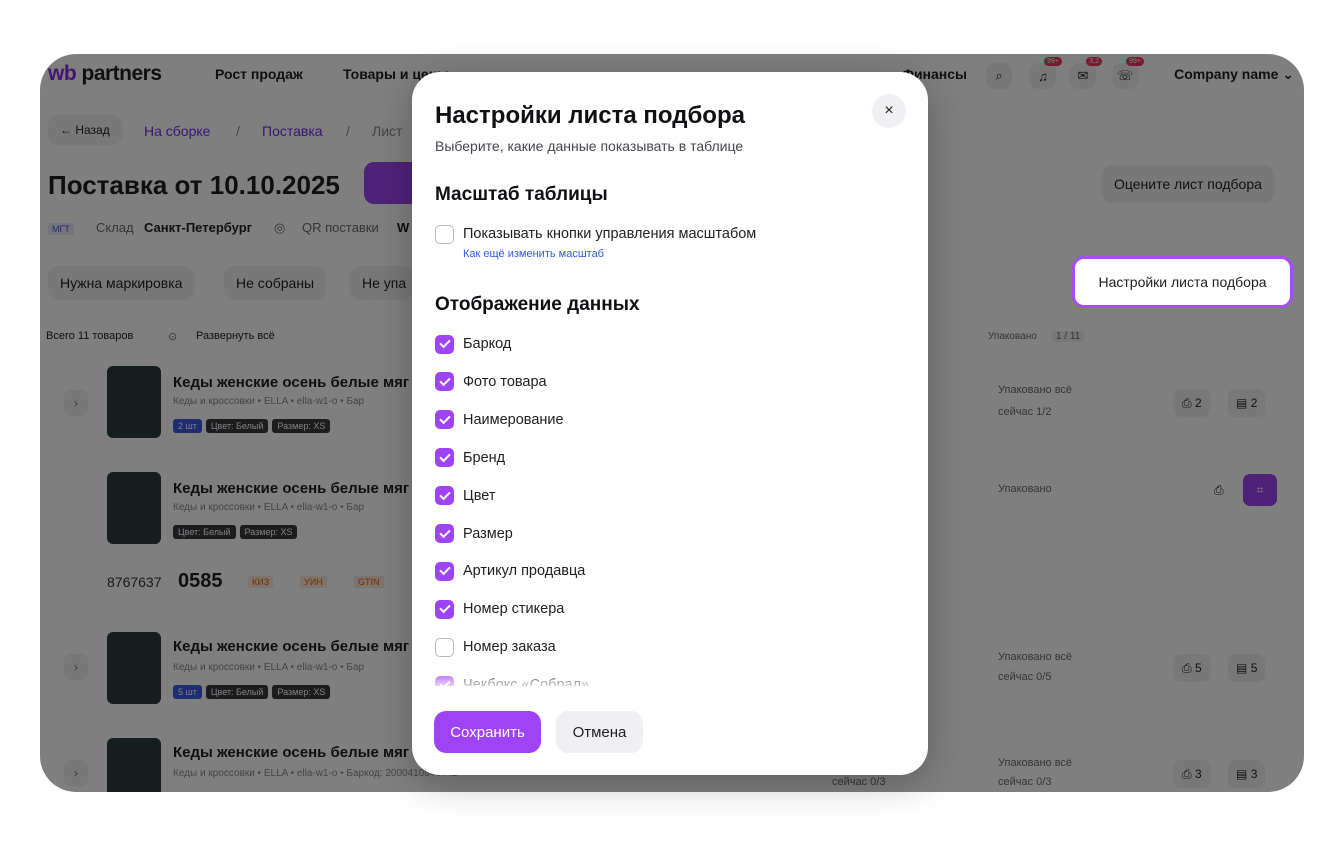 The width and height of the screenshot is (1344, 846). Describe the element at coordinates (537, 304) in the screenshot. I see `data-section-title: Отображение данных` at that location.